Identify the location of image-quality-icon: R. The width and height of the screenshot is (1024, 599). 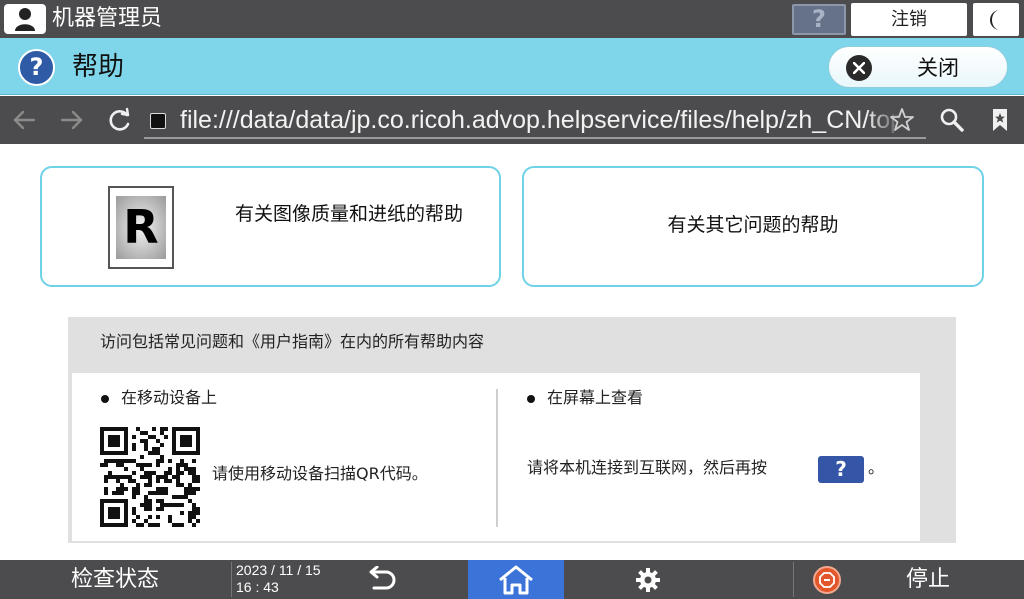
(141, 227).